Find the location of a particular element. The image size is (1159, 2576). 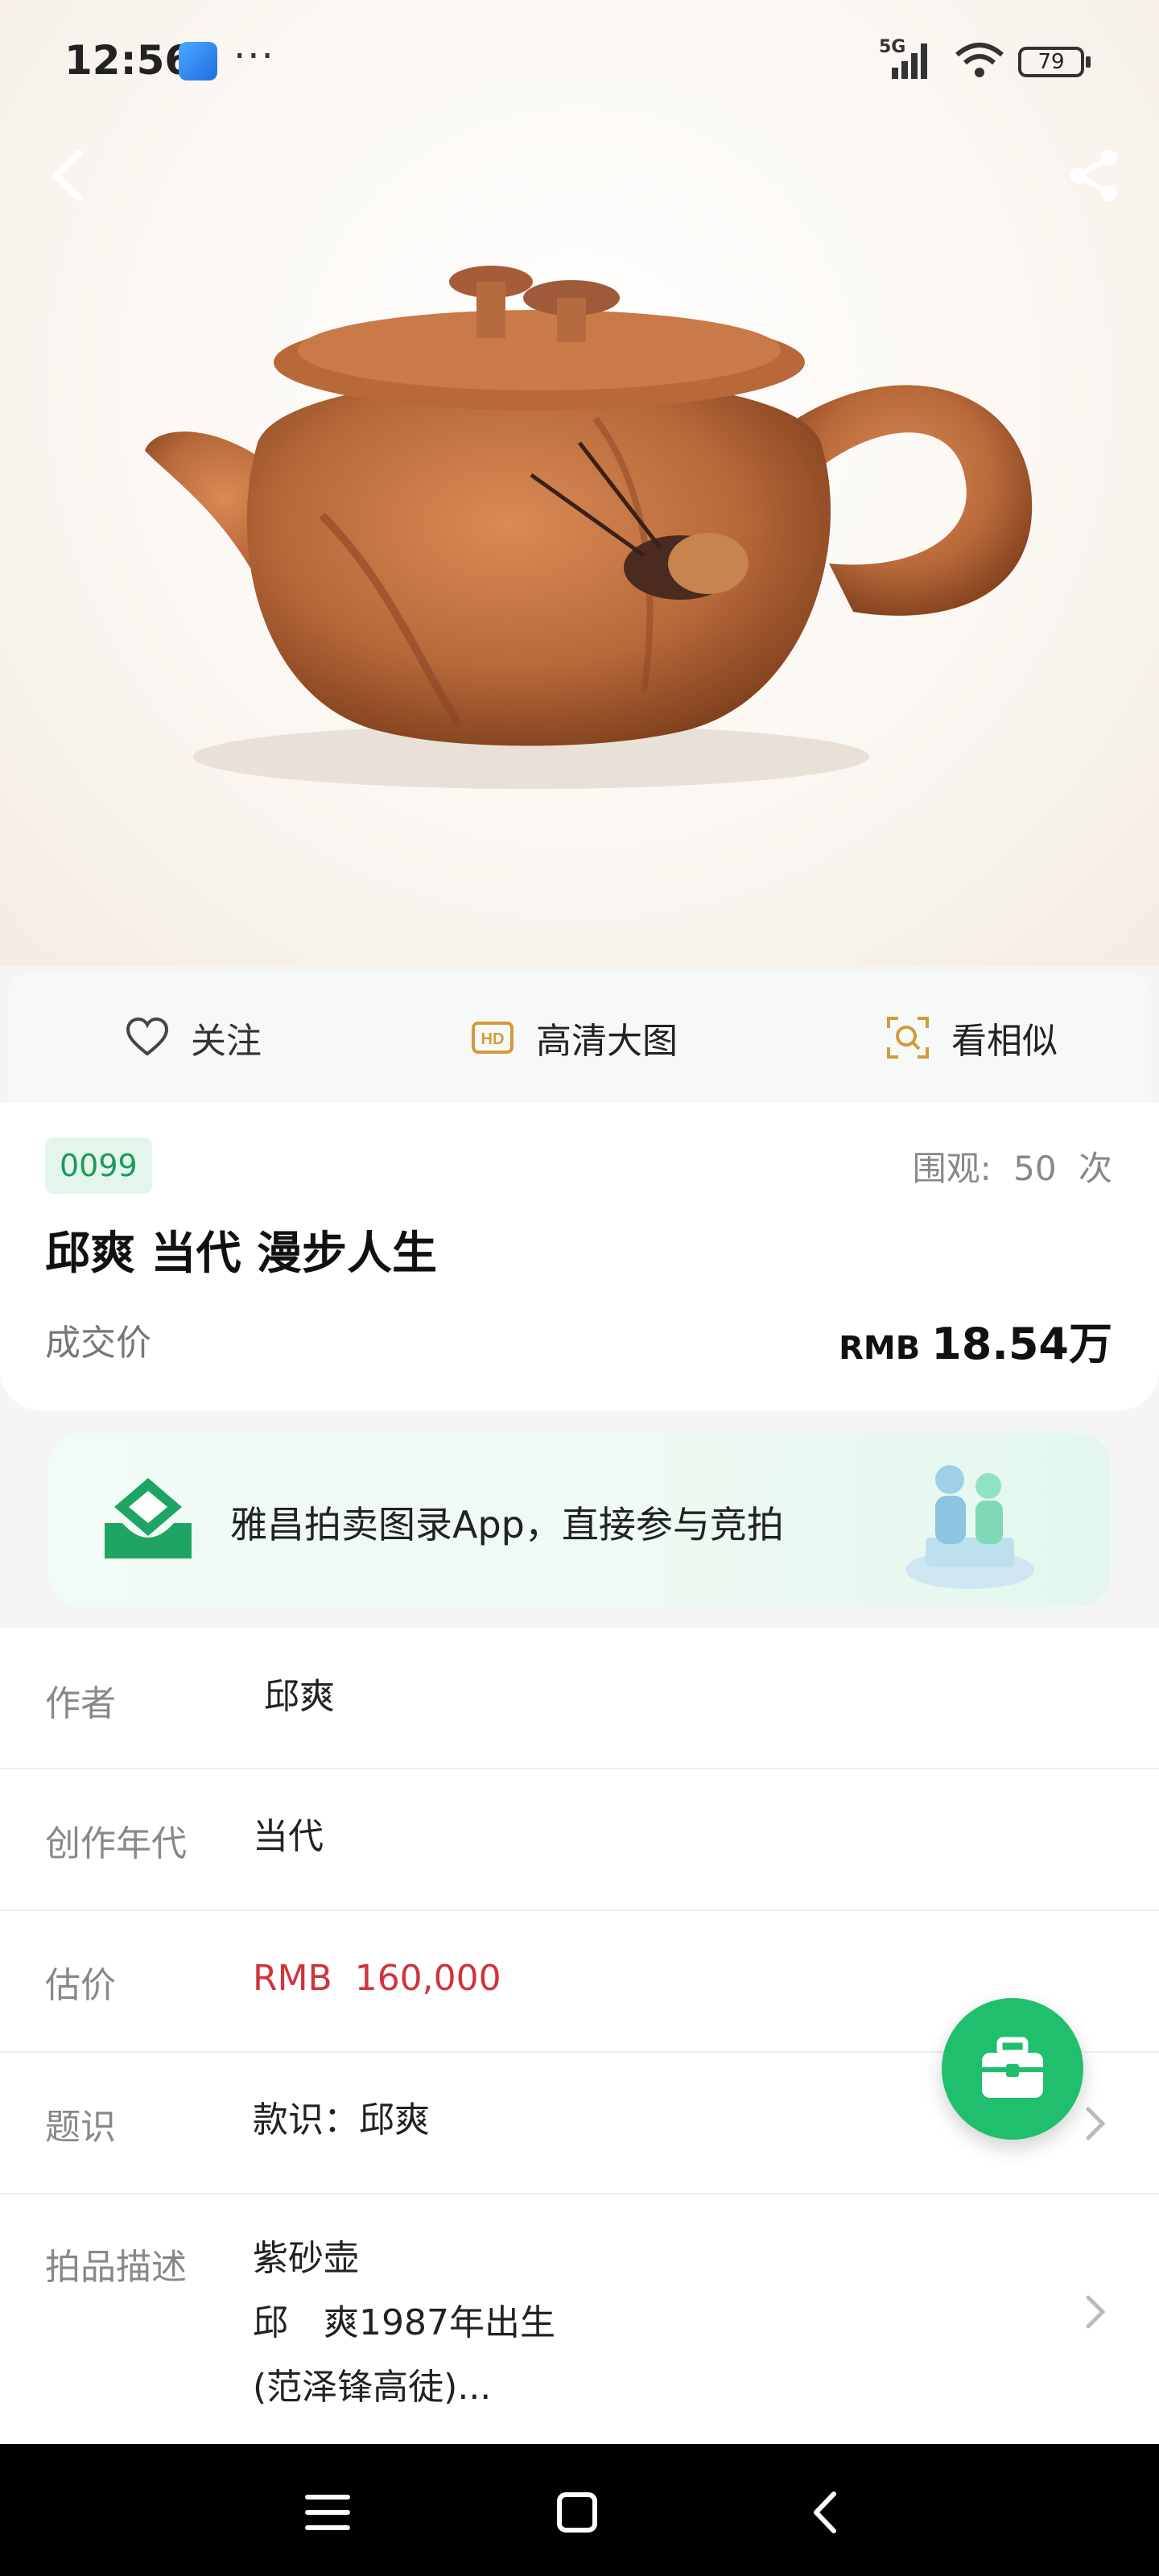

app-promo-banner: 雅昌拍卖图录App，直接参与竞拍 is located at coordinates (579, 1520).